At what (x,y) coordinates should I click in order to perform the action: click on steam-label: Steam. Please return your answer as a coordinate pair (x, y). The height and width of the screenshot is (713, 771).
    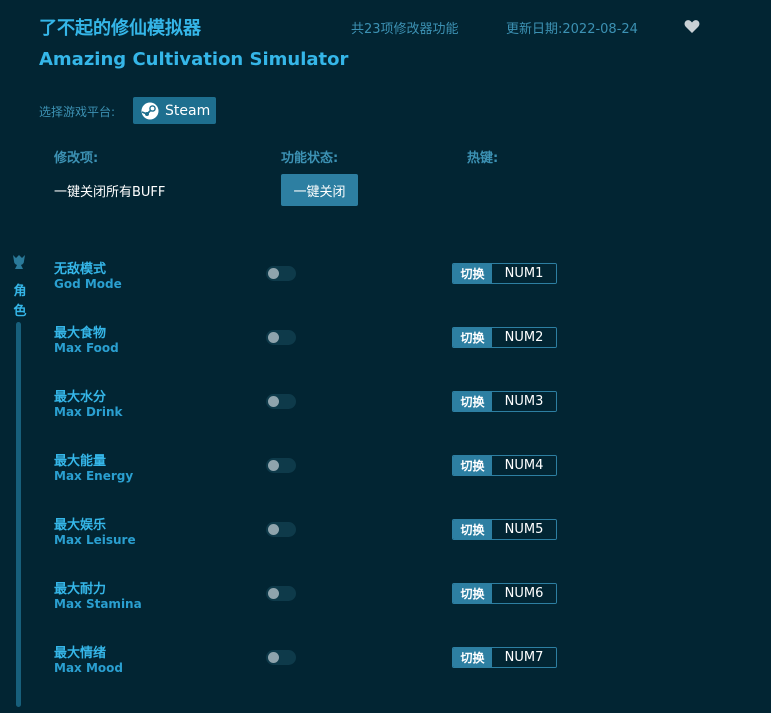
    Looking at the image, I should click on (188, 110).